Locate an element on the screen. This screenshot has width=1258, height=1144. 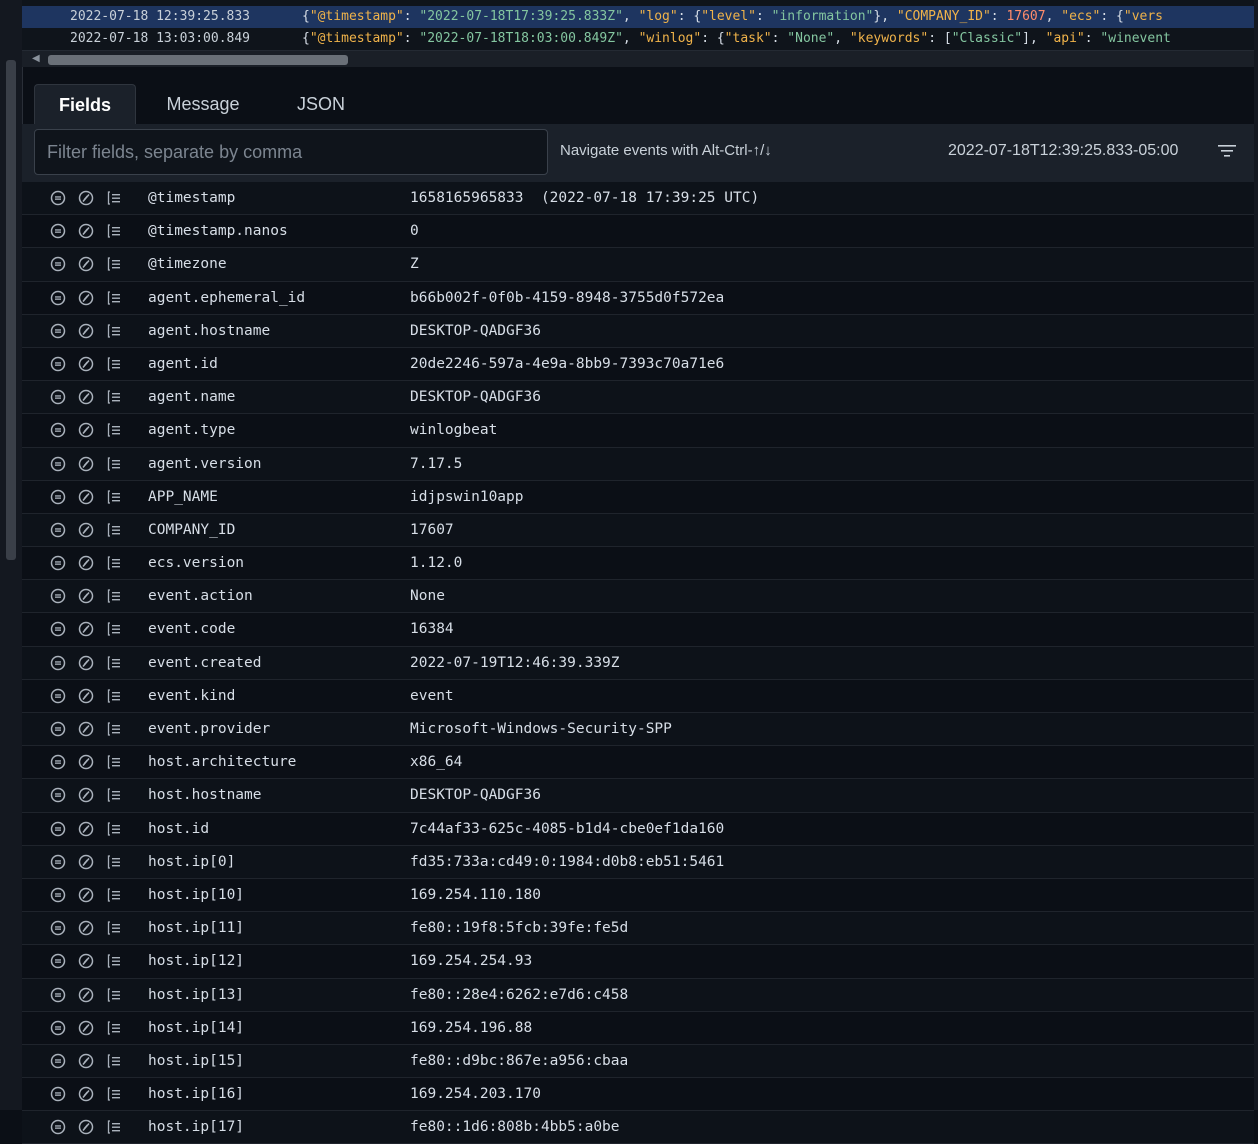
field-row: host.ip[10] 169.254.110.180 is located at coordinates (638, 895).